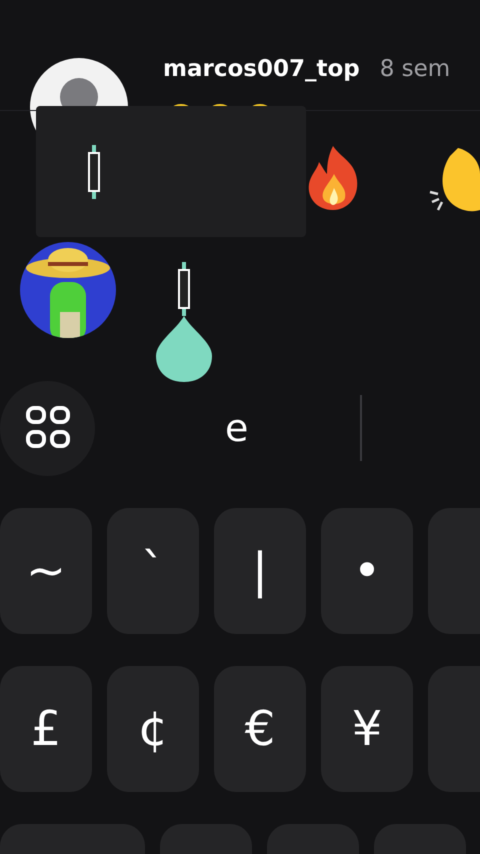  What do you see at coordinates (46, 571) in the screenshot?
I see `keyboard-key: ~` at bounding box center [46, 571].